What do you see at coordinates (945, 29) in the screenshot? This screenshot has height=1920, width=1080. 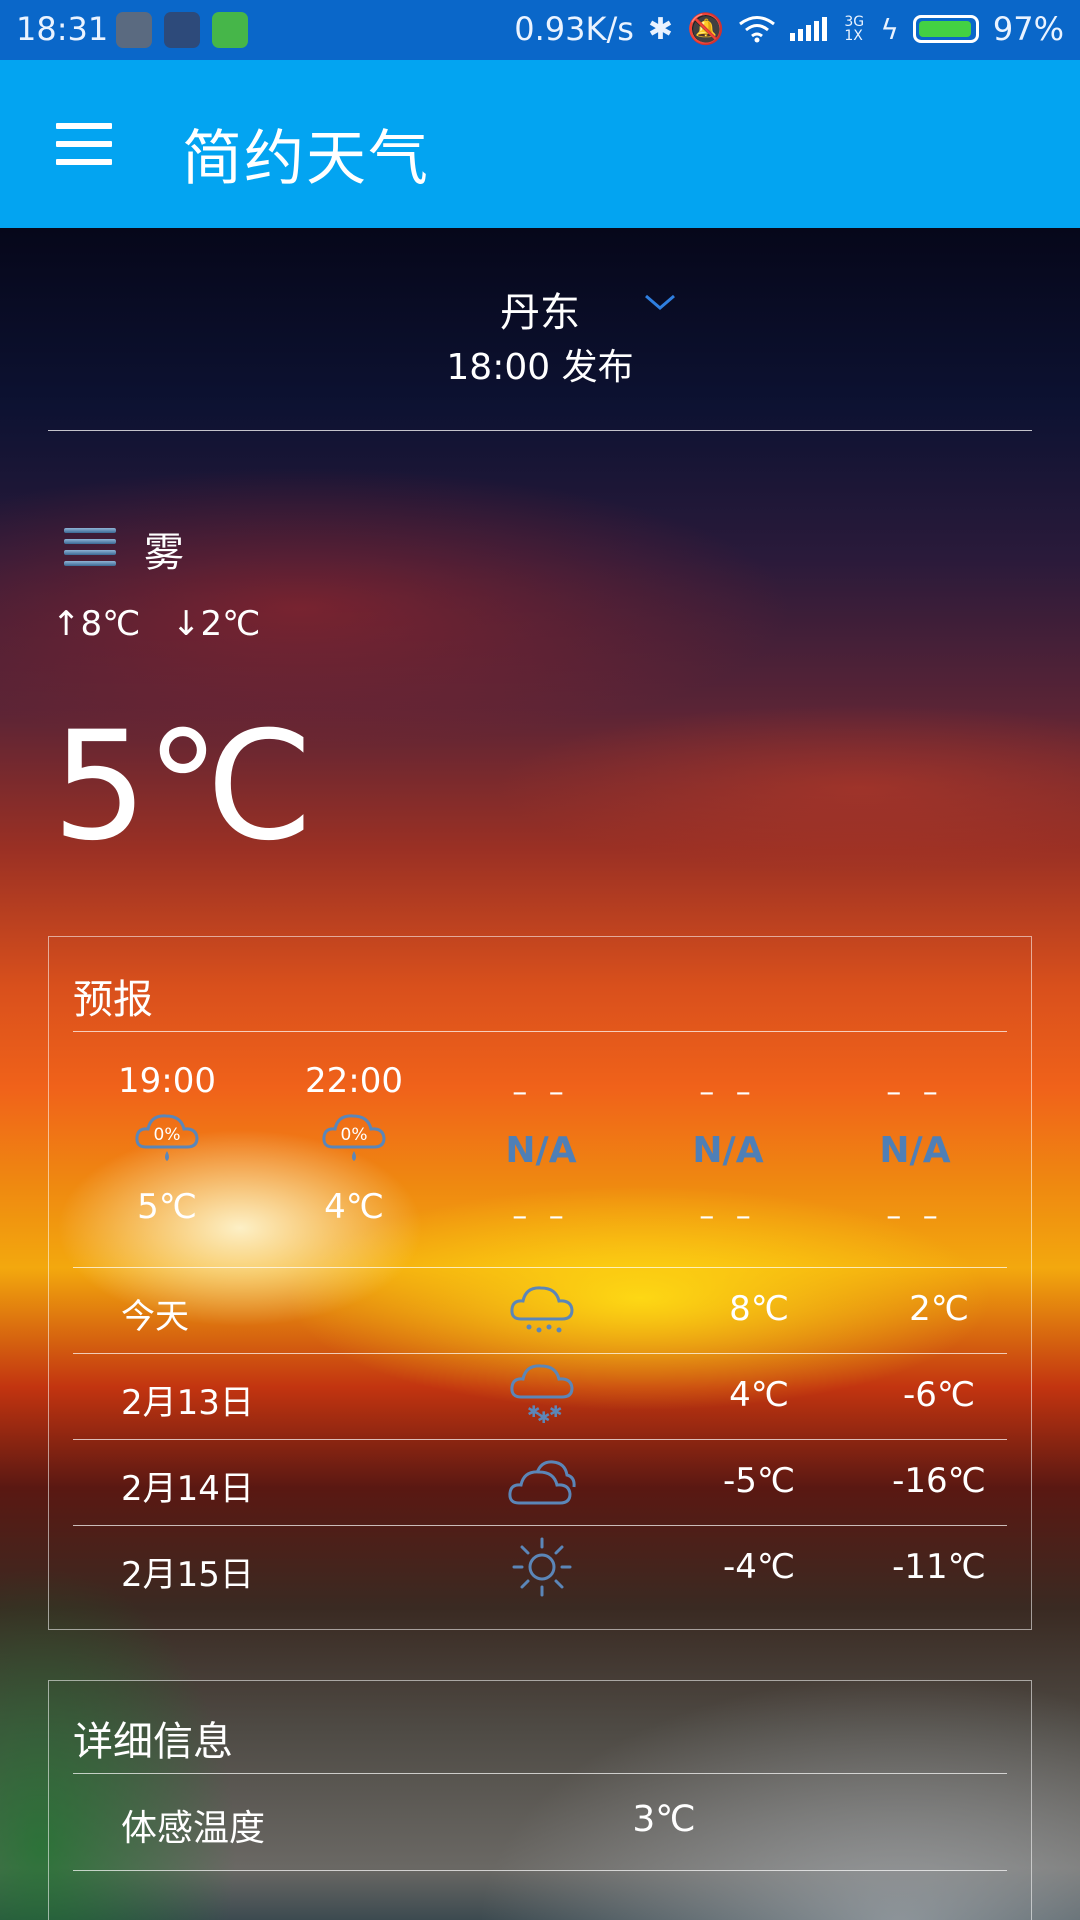 I see `battery-icon` at bounding box center [945, 29].